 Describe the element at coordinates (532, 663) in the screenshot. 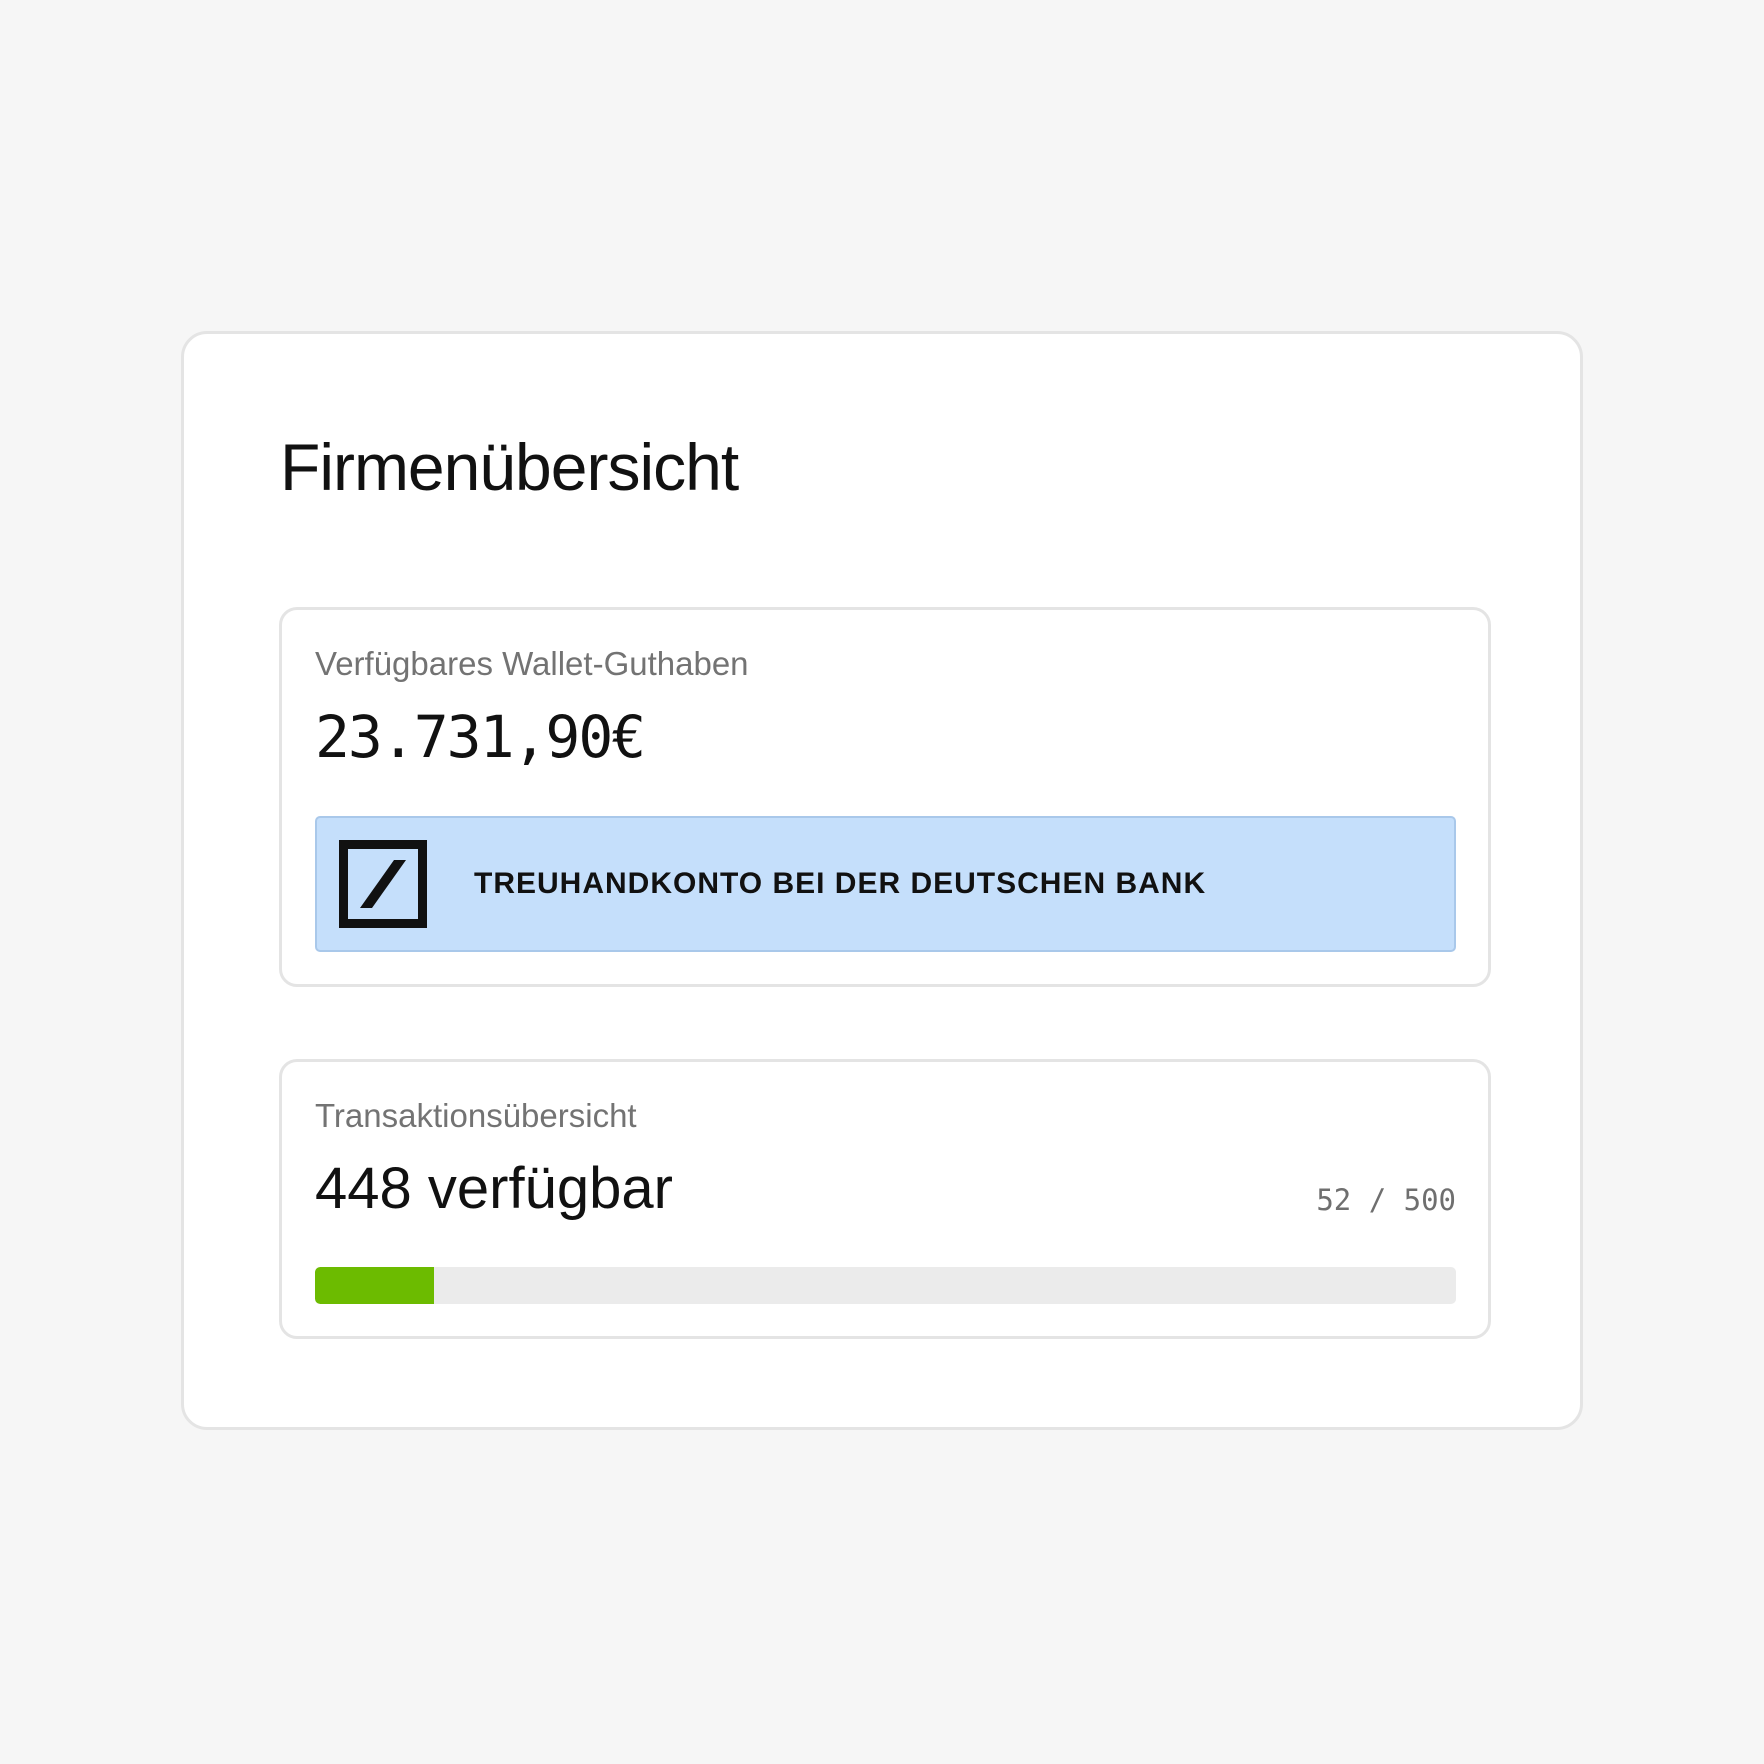

I see `wallet-balance-label: Verfügbares Wallet-Guthaben` at that location.